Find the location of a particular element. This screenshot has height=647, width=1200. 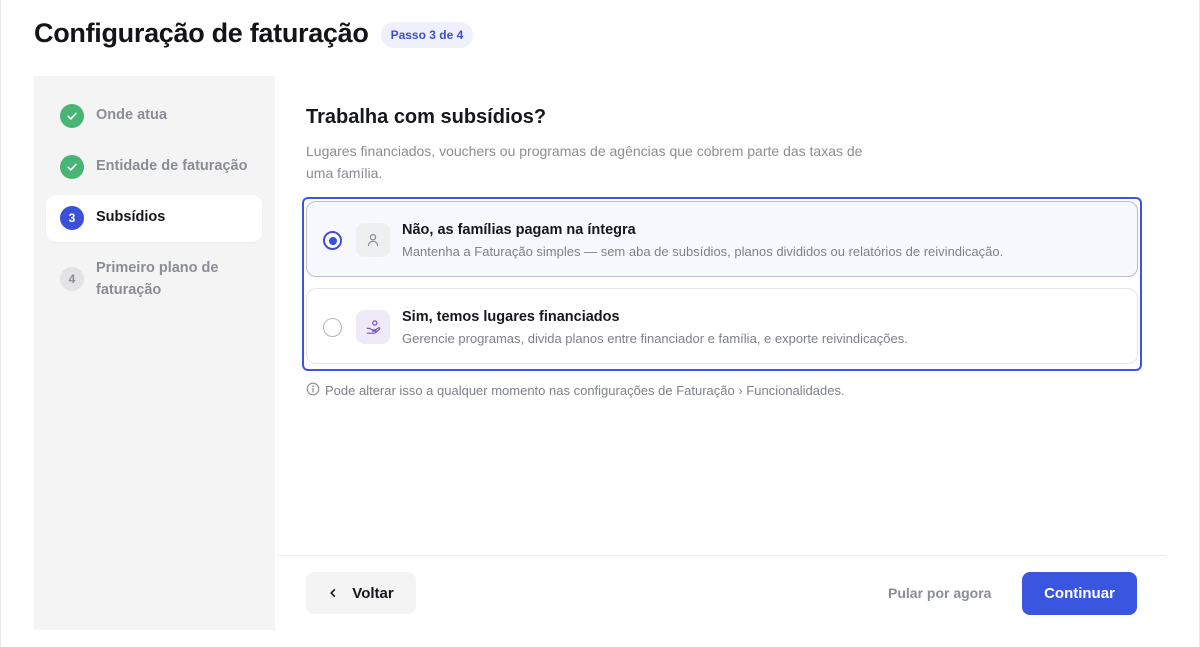

step-badge: Passo 3 de 4 is located at coordinates (427, 34).